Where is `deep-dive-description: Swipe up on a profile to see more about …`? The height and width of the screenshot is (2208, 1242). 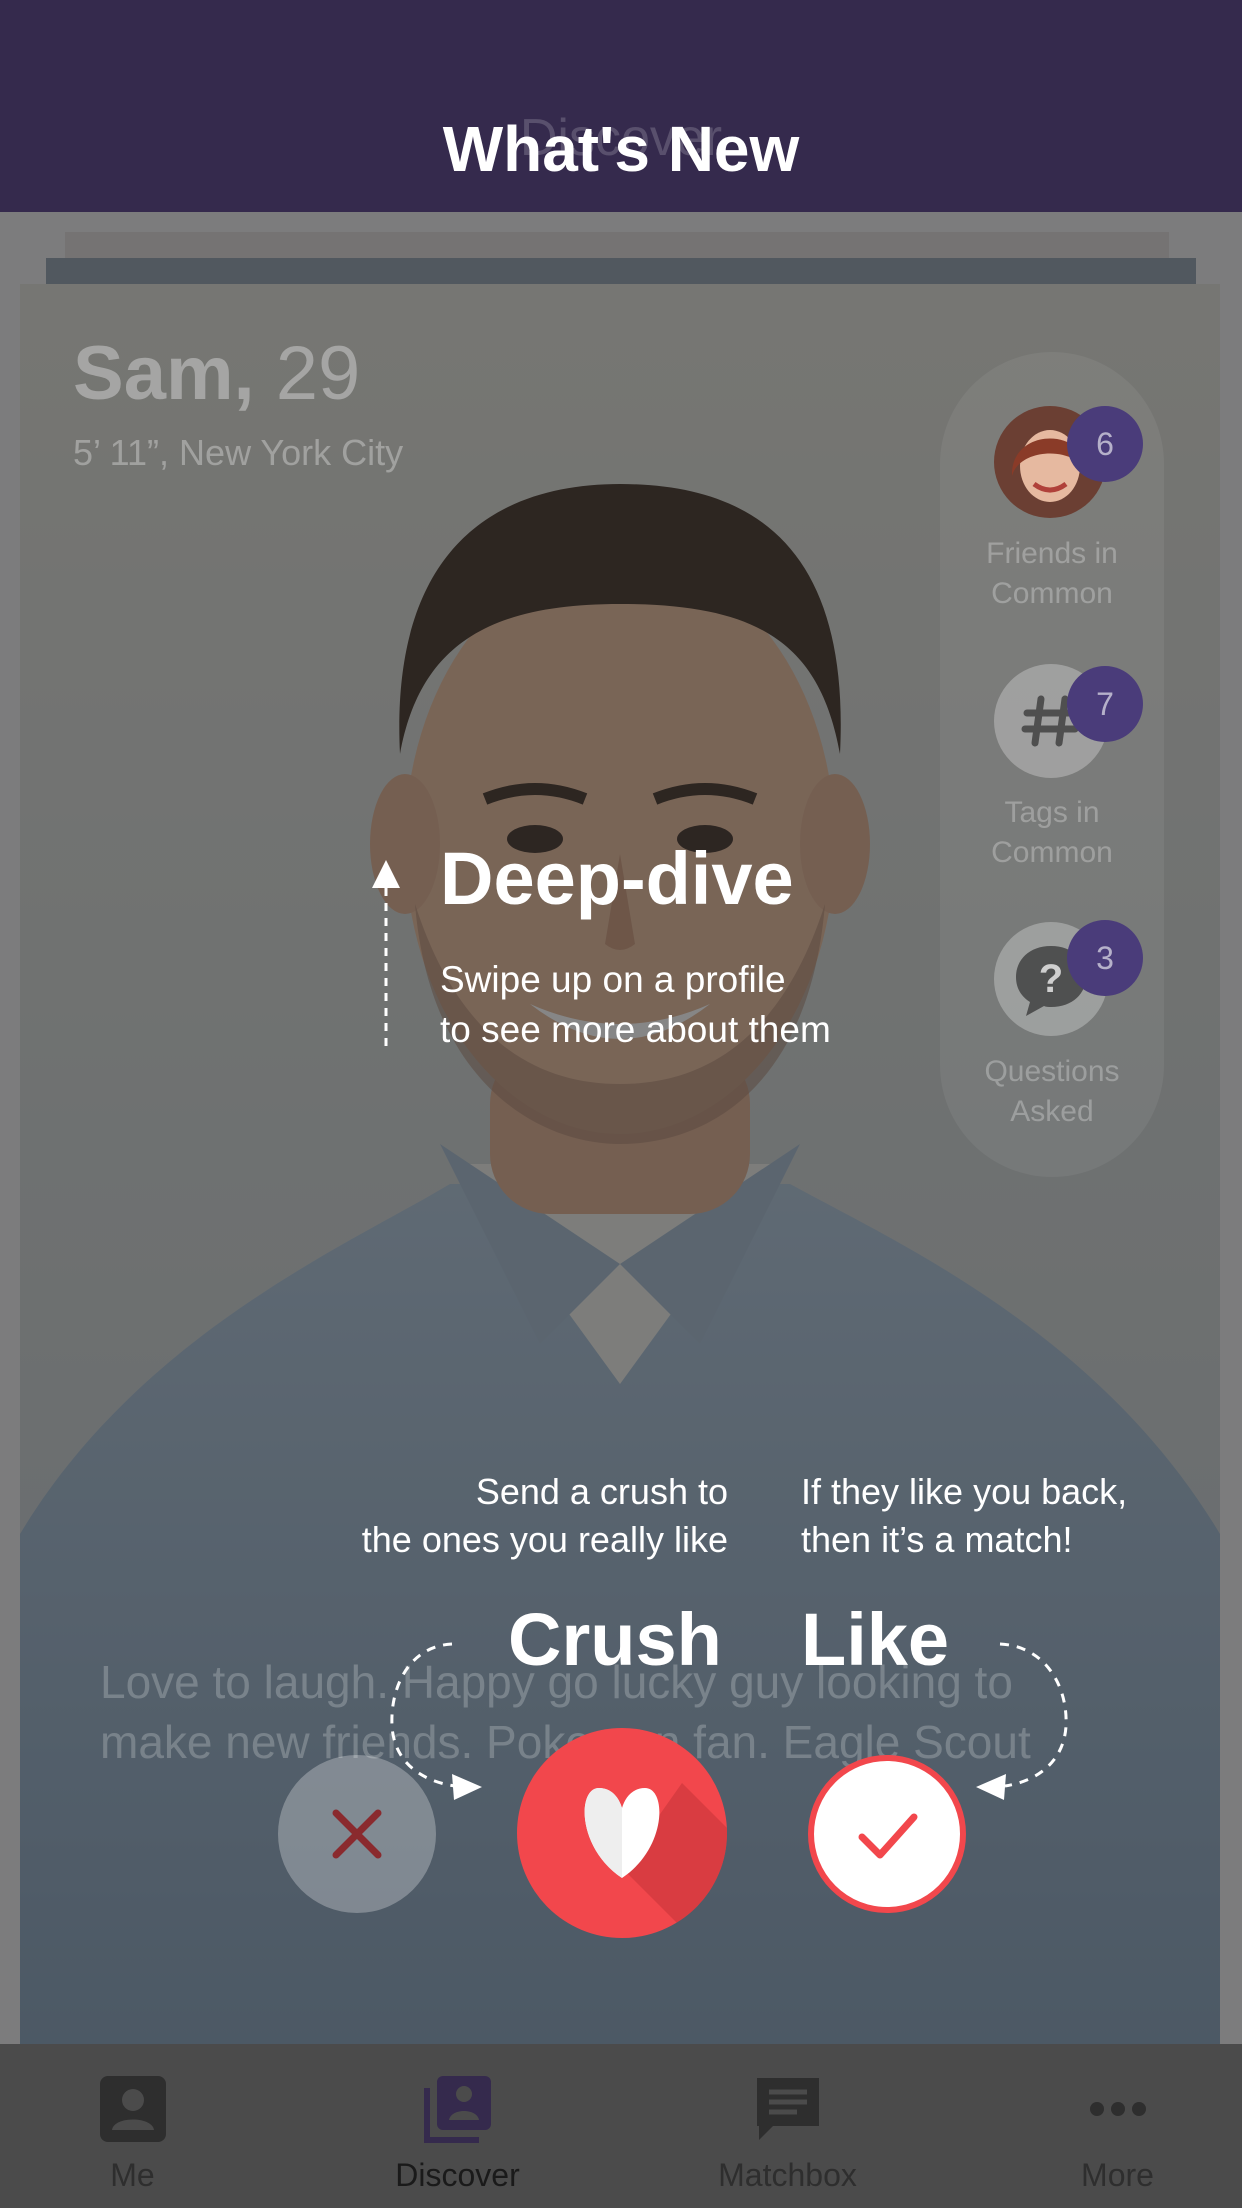
deep-dive-description: Swipe up on a profile to see more about … is located at coordinates (635, 1005).